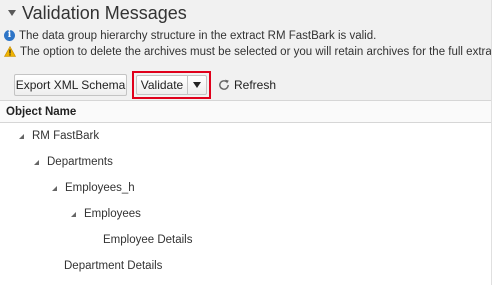  Describe the element at coordinates (246, 240) in the screenshot. I see `tree-row: Employee Details` at that location.